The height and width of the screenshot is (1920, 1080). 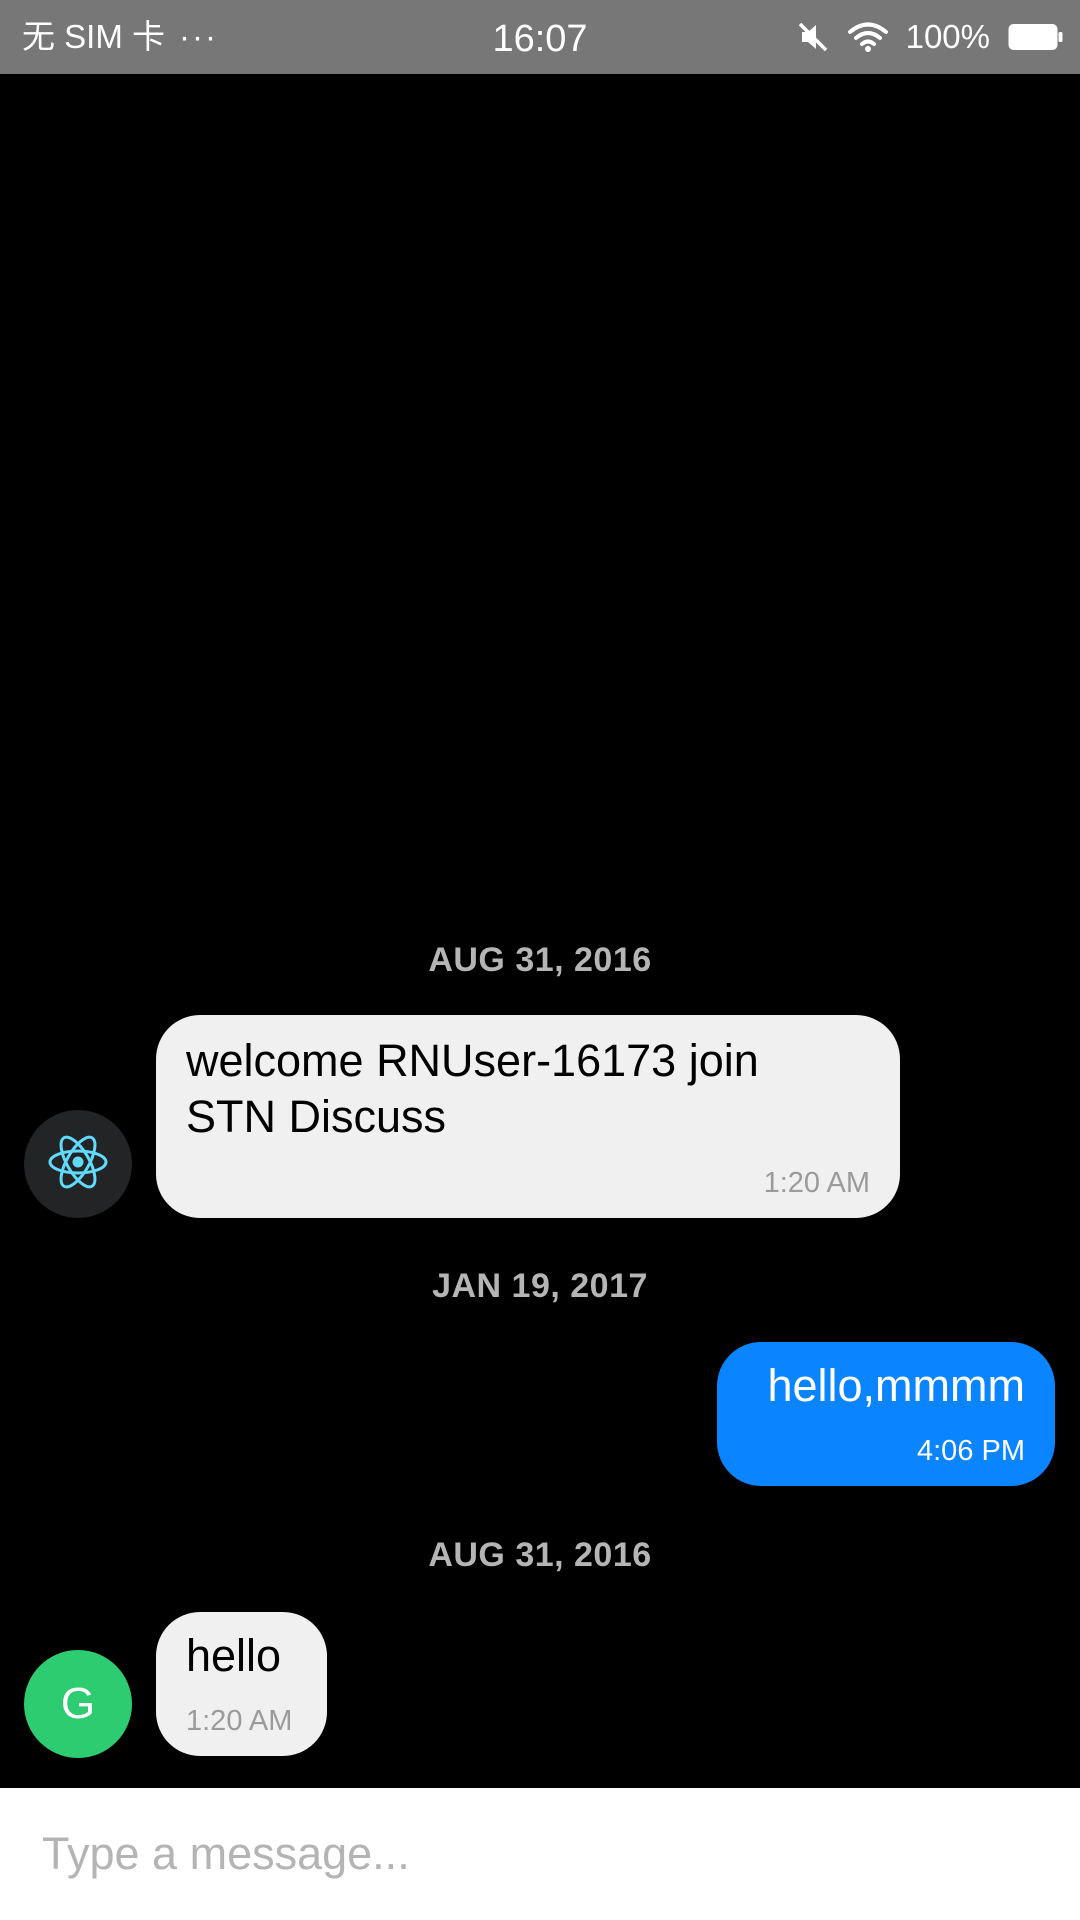 I want to click on composer-bar, so click(x=540, y=1854).